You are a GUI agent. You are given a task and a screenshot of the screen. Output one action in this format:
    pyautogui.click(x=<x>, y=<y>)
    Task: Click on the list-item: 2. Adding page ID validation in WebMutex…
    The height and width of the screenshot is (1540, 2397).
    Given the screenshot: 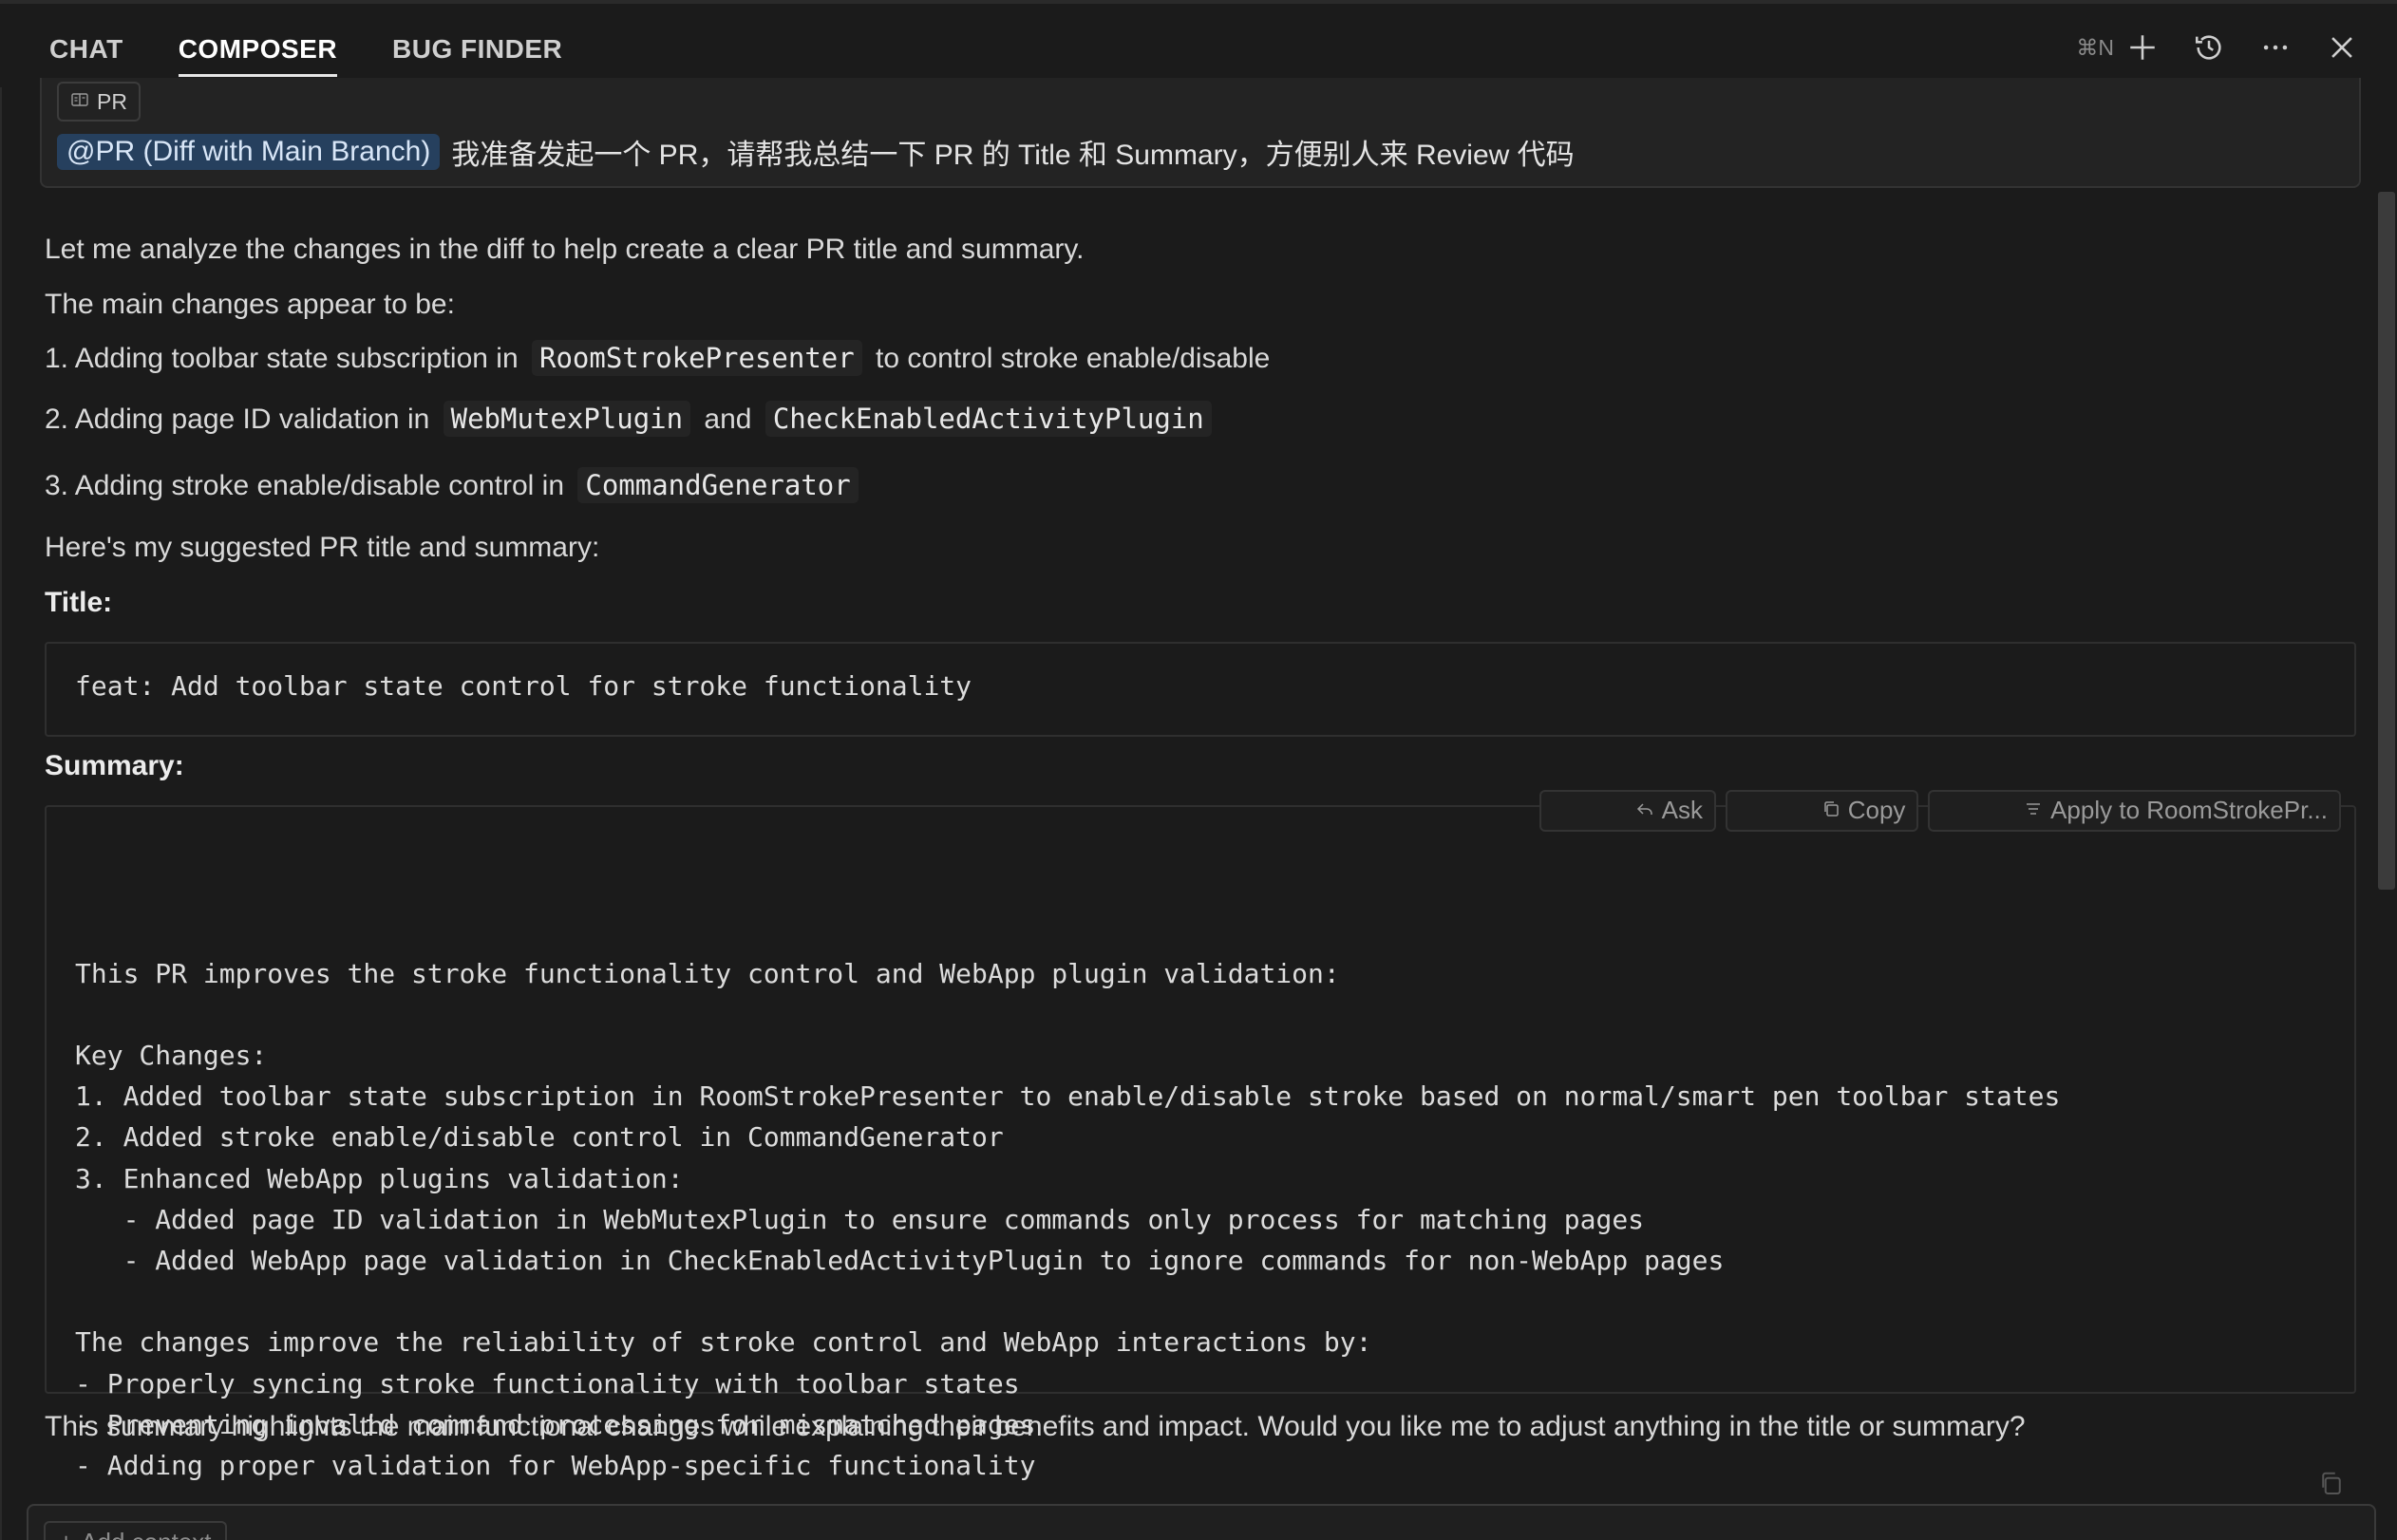 What is the action you would take?
    pyautogui.click(x=631, y=419)
    